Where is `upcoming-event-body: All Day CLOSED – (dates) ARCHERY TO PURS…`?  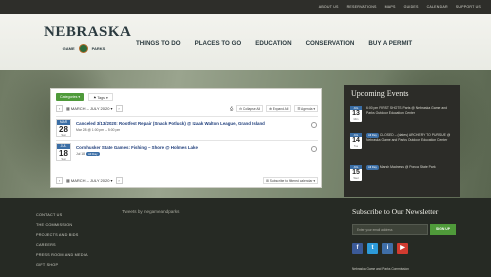
upcoming-event-body: All Day CLOSED – (dates) ARCHERY TO PURS… is located at coordinates (410, 137).